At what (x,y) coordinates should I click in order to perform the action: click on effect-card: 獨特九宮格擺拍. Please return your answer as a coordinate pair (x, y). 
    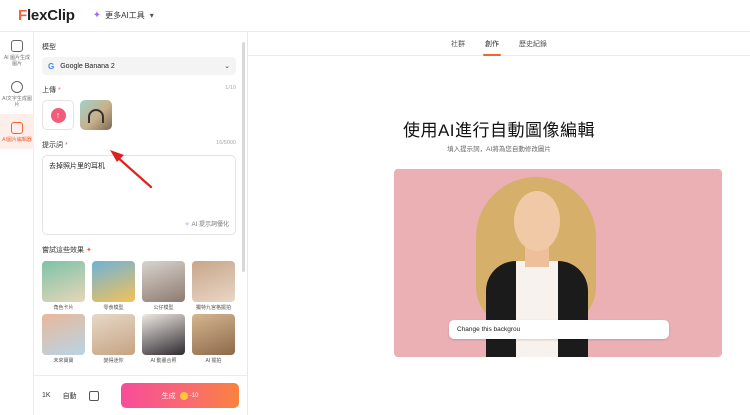
    Looking at the image, I should click on (213, 286).